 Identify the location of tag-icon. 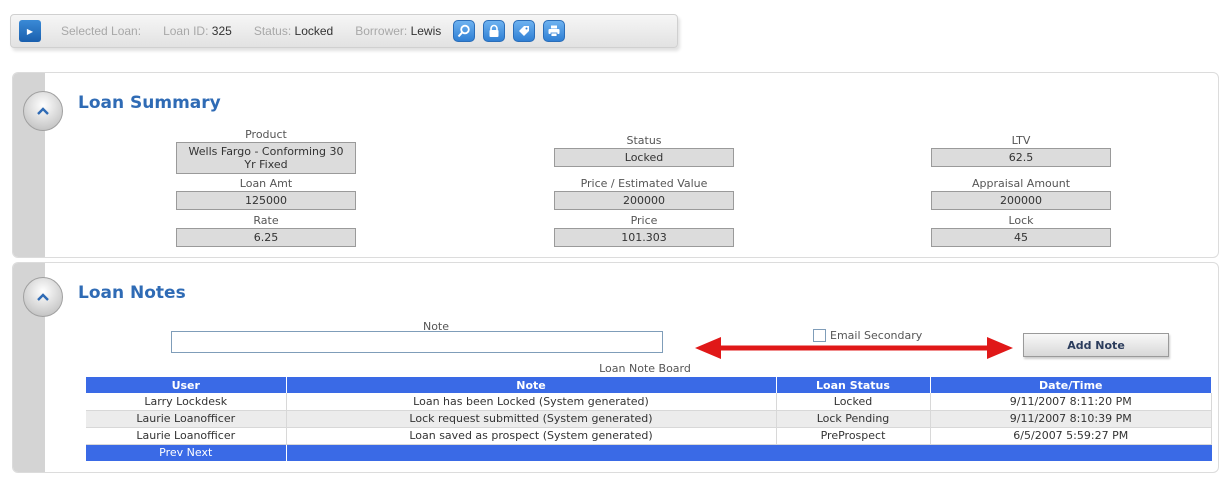
(524, 31).